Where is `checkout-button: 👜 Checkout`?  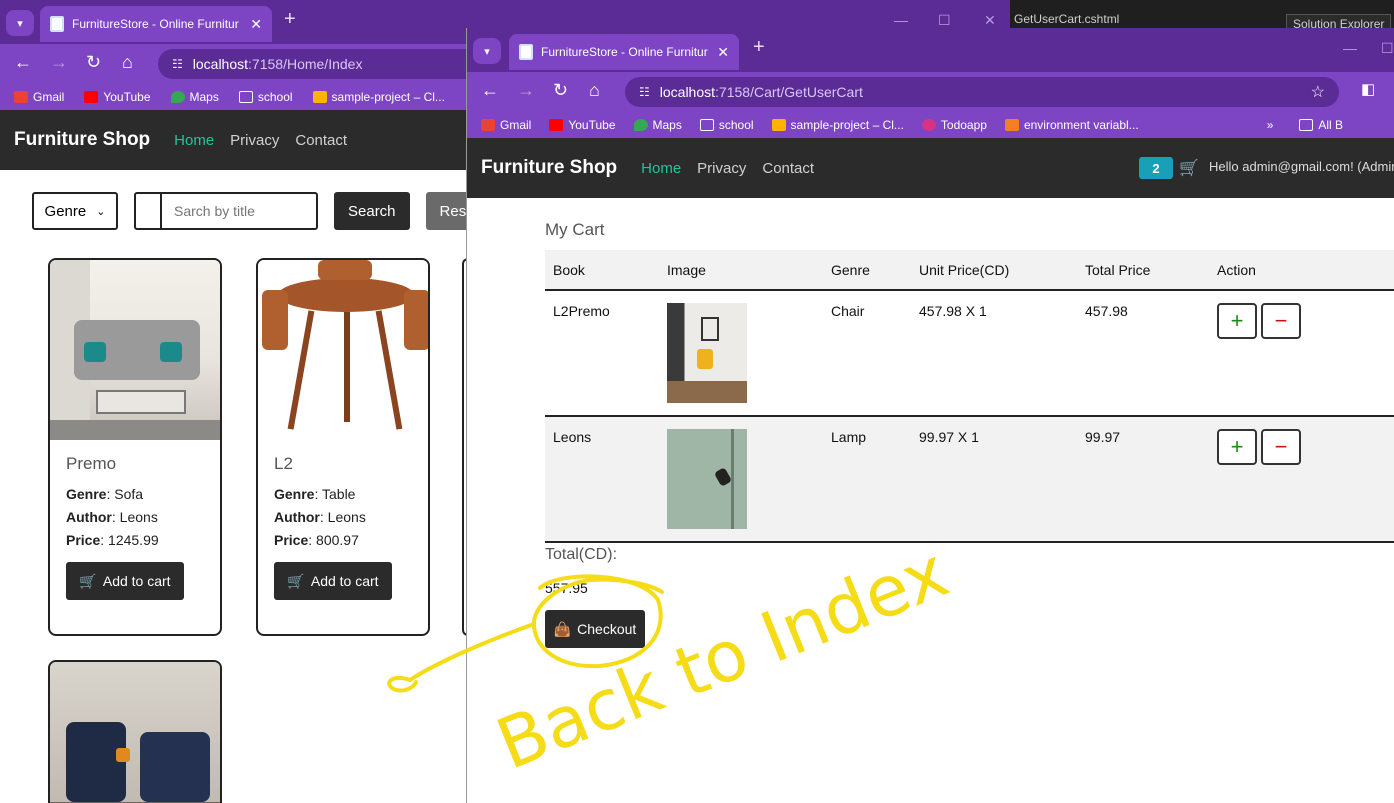 checkout-button: 👜 Checkout is located at coordinates (595, 629).